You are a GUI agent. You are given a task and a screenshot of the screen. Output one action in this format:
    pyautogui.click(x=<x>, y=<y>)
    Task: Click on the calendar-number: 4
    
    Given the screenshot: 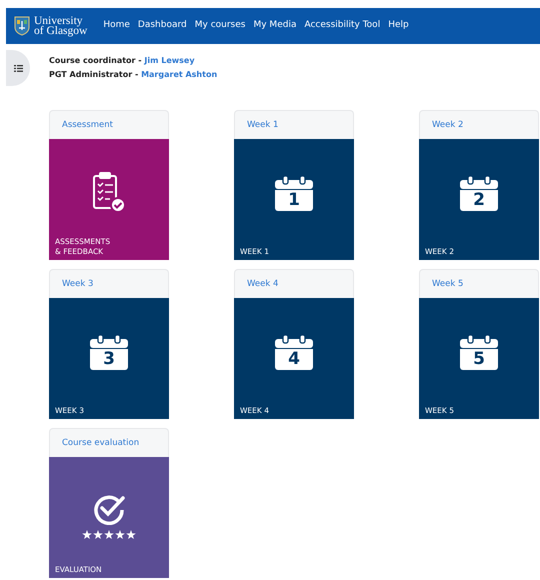 What is the action you would take?
    pyautogui.click(x=294, y=359)
    